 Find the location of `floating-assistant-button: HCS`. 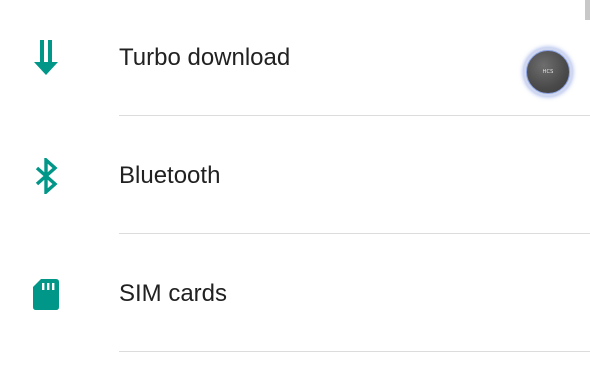

floating-assistant-button: HCS is located at coordinates (548, 72).